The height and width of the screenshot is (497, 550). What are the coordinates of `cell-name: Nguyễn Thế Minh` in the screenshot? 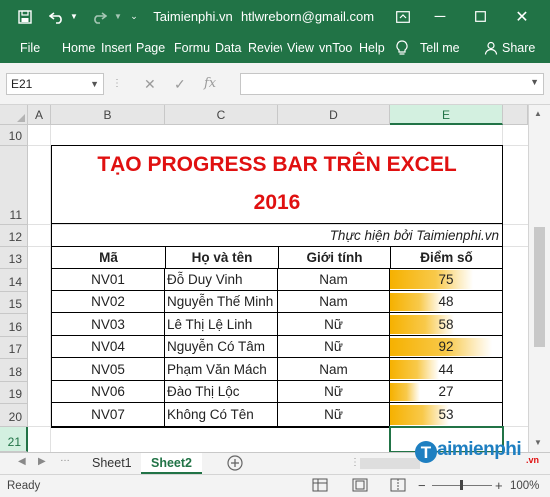 It's located at (221, 302).